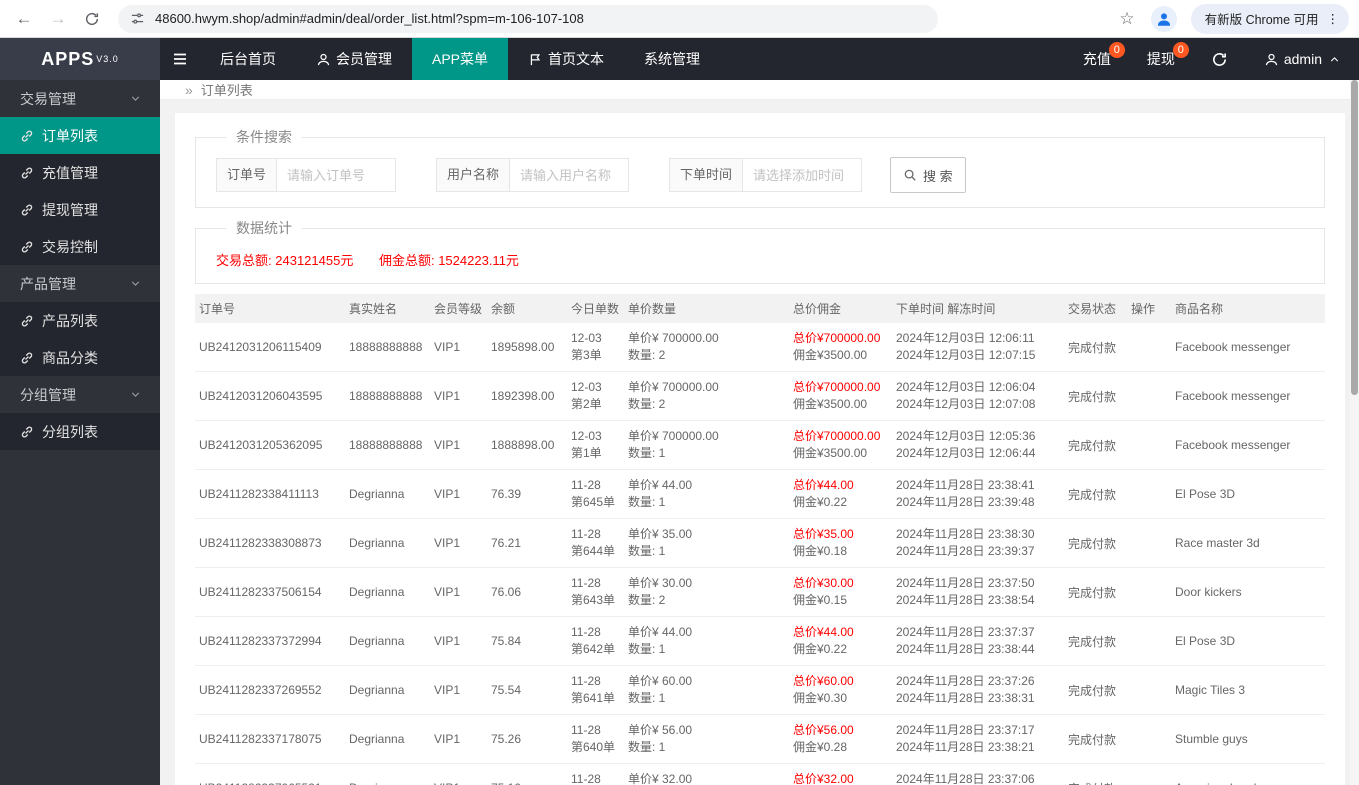 The image size is (1359, 785). Describe the element at coordinates (264, 228) in the screenshot. I see `stats-legend: 数据统计` at that location.